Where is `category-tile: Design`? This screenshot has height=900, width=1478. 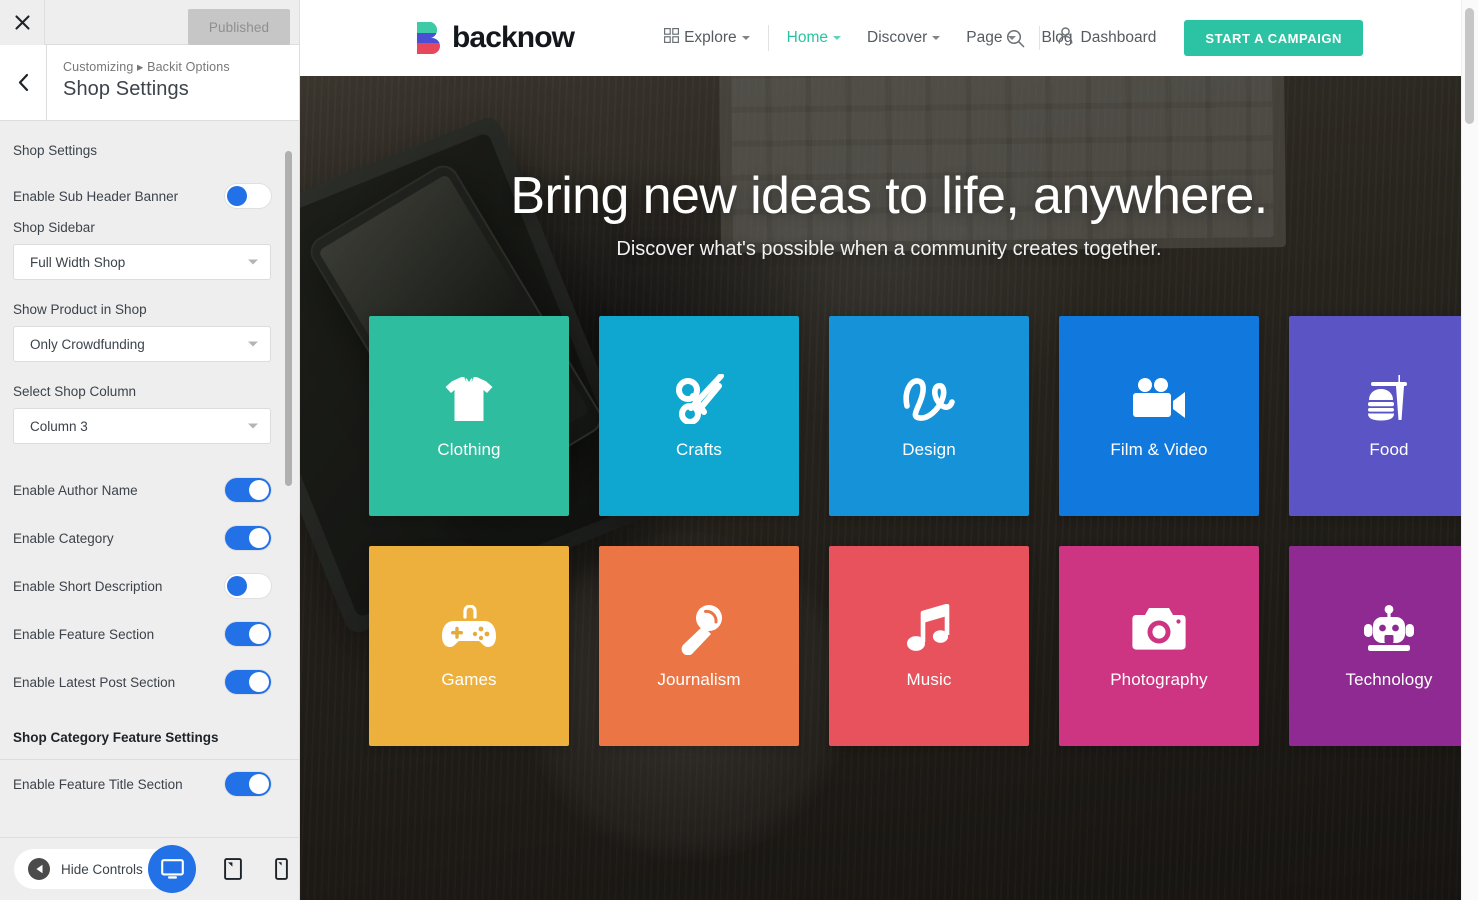 category-tile: Design is located at coordinates (929, 416).